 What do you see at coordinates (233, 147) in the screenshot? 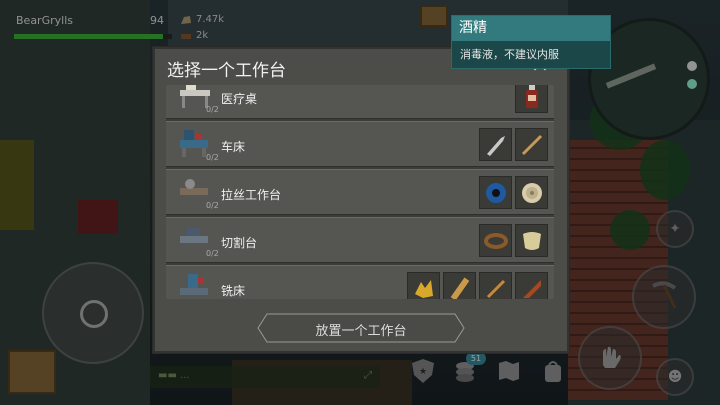
I see `row-label: 车床` at bounding box center [233, 147].